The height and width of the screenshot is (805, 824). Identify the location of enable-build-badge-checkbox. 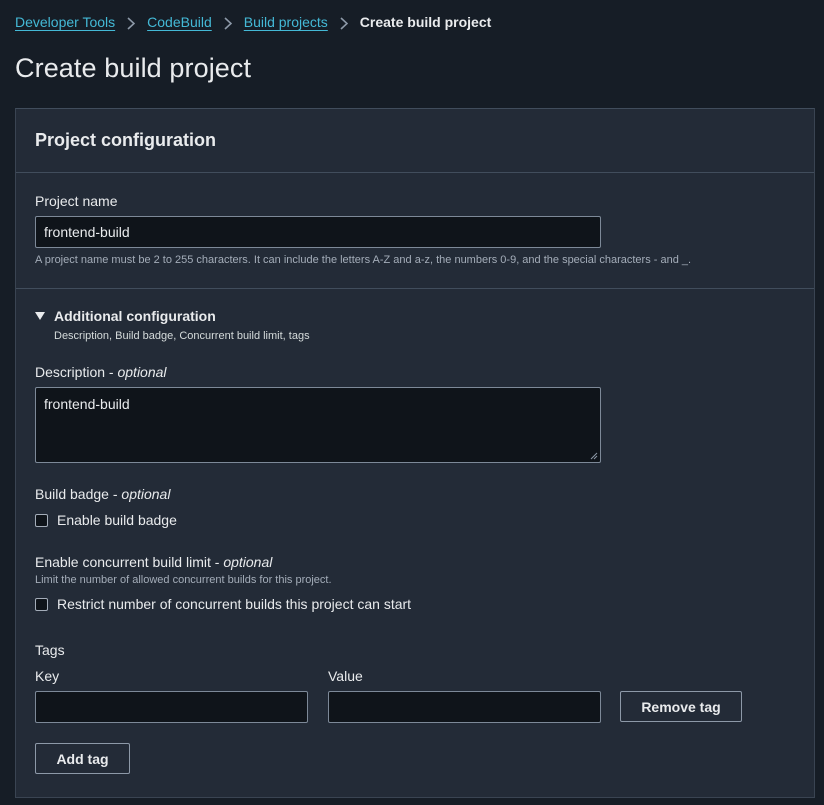
(41, 520).